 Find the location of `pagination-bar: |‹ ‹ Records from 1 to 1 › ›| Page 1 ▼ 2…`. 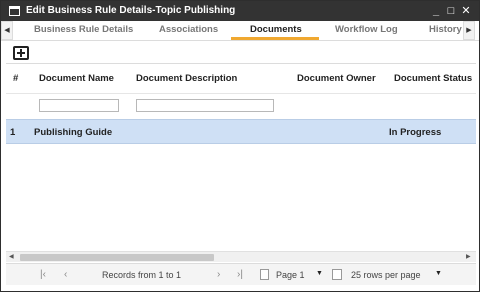

pagination-bar: |‹ ‹ Records from 1 to 1 › ›| Page 1 ▼ 2… is located at coordinates (241, 274).